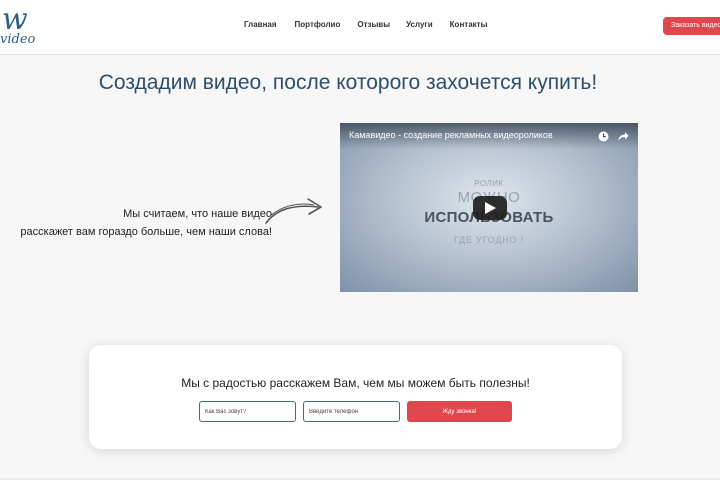 The height and width of the screenshot is (480, 720). What do you see at coordinates (293, 211) in the screenshot?
I see `arrow-icon` at bounding box center [293, 211].